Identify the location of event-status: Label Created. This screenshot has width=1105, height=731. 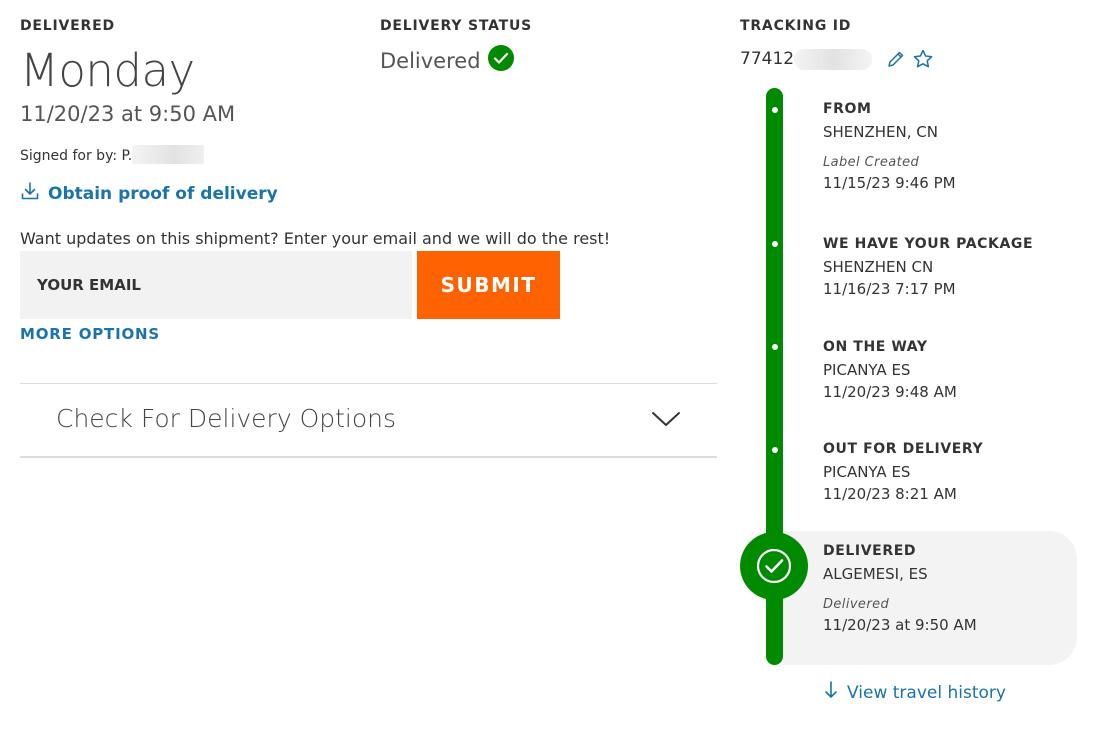
(871, 162).